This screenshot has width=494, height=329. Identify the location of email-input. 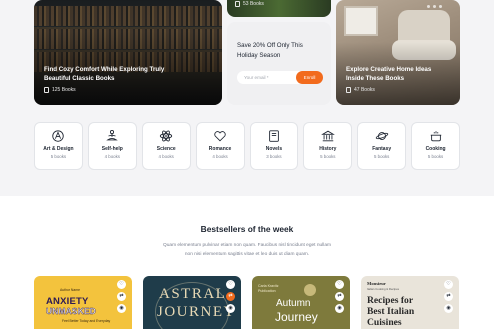
(268, 77).